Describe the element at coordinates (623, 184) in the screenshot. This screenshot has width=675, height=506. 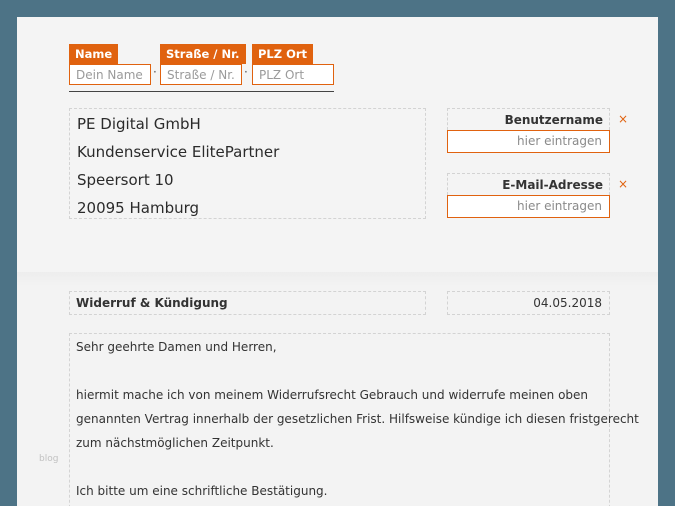
I see `email-required-mark: ×` at that location.